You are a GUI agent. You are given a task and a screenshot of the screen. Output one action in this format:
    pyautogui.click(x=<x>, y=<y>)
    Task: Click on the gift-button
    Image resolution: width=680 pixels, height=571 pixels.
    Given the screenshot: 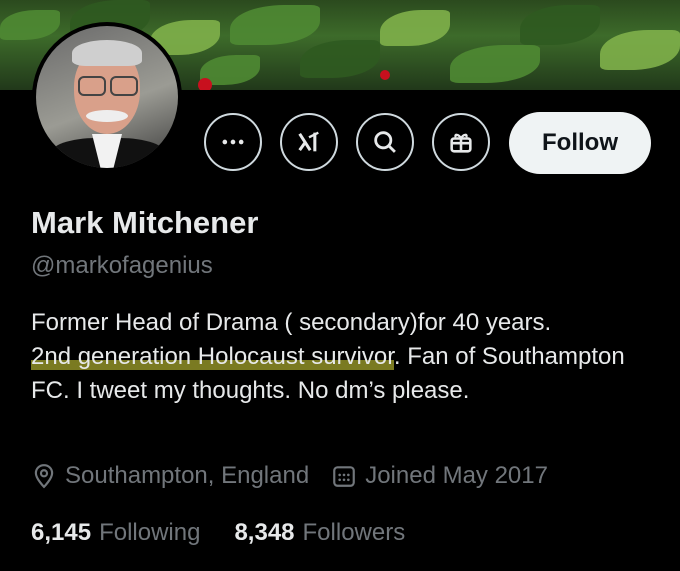 What is the action you would take?
    pyautogui.click(x=461, y=142)
    